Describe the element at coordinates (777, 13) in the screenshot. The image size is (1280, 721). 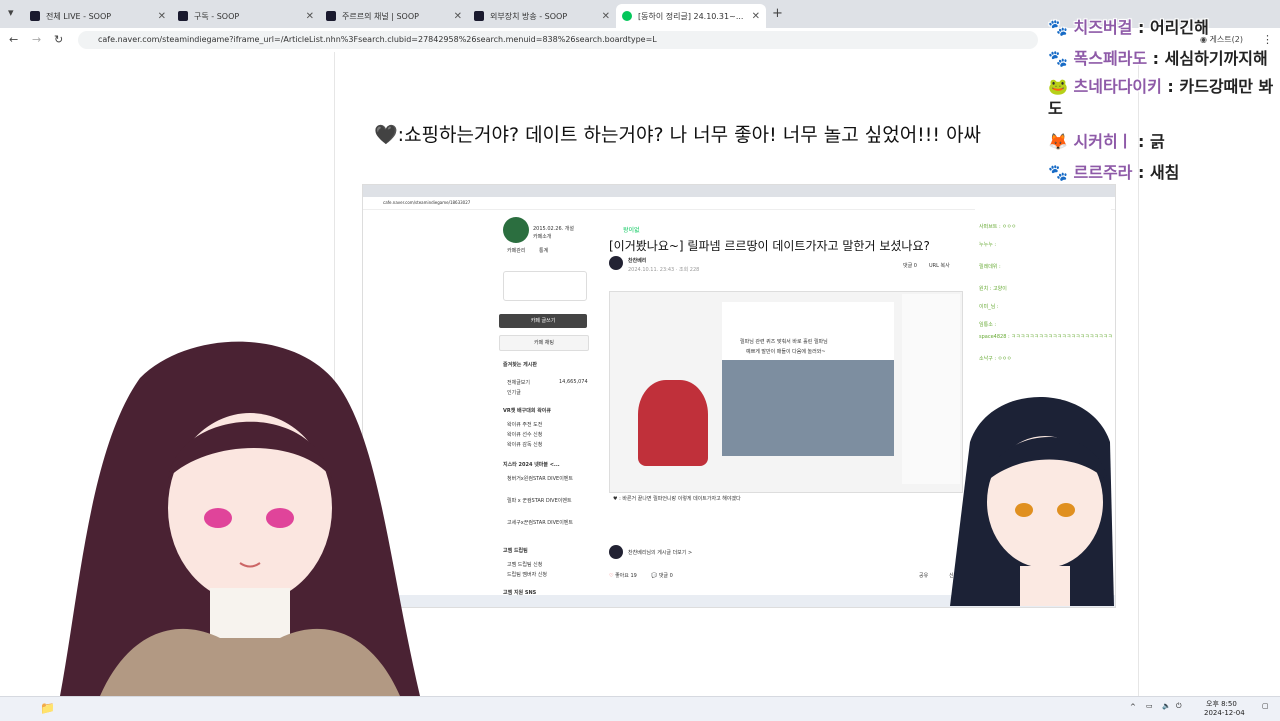
I see `new-tab-button: +` at that location.